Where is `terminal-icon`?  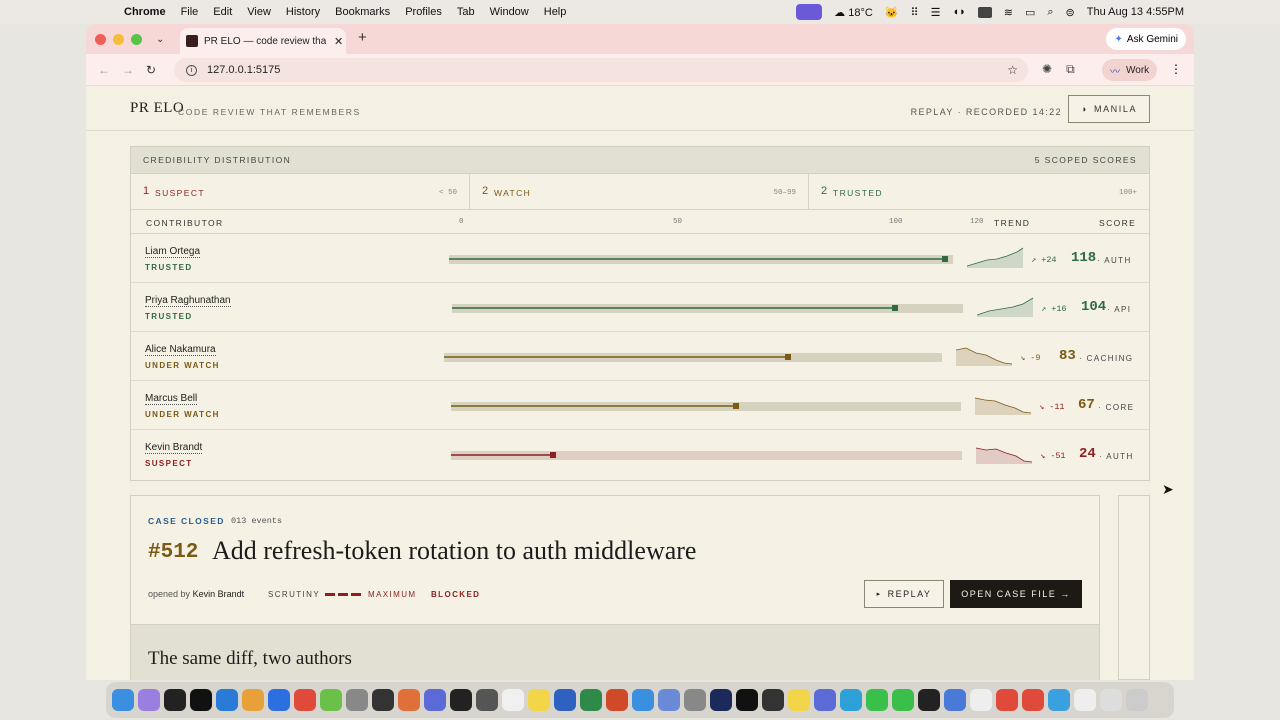
terminal-icon is located at coordinates (175, 700).